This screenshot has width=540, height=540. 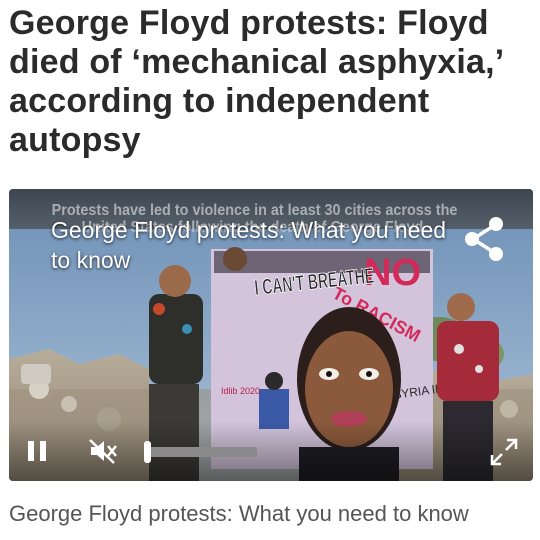 I want to click on pause-icon, so click(x=37, y=451).